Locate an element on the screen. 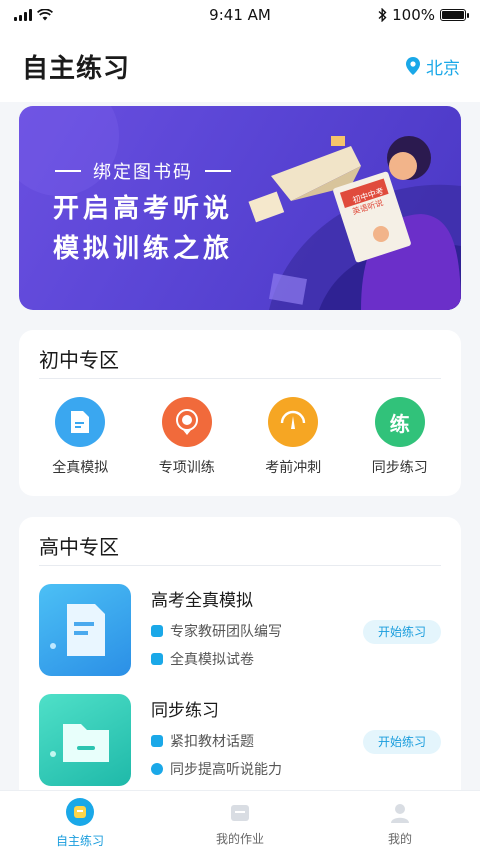 The height and width of the screenshot is (853, 480). quick-item-sprint: 考前冲刺 is located at coordinates (293, 437).